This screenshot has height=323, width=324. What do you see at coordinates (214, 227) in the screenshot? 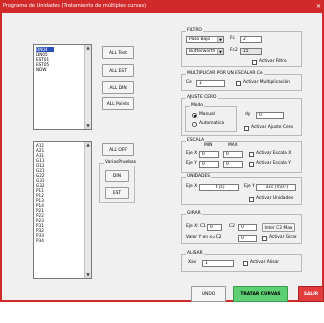
I see `c1-field: 0` at bounding box center [214, 227].